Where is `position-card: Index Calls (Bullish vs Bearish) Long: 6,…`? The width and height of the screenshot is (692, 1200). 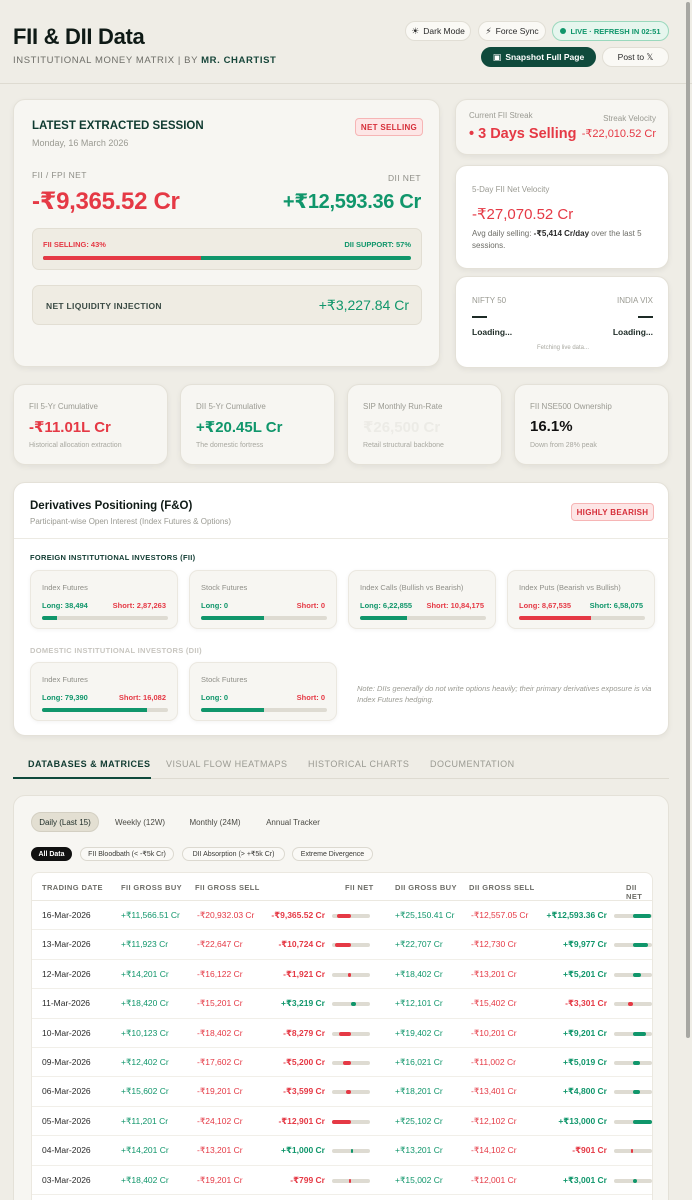
position-card: Index Calls (Bullish vs Bearish) Long: 6,… is located at coordinates (422, 599).